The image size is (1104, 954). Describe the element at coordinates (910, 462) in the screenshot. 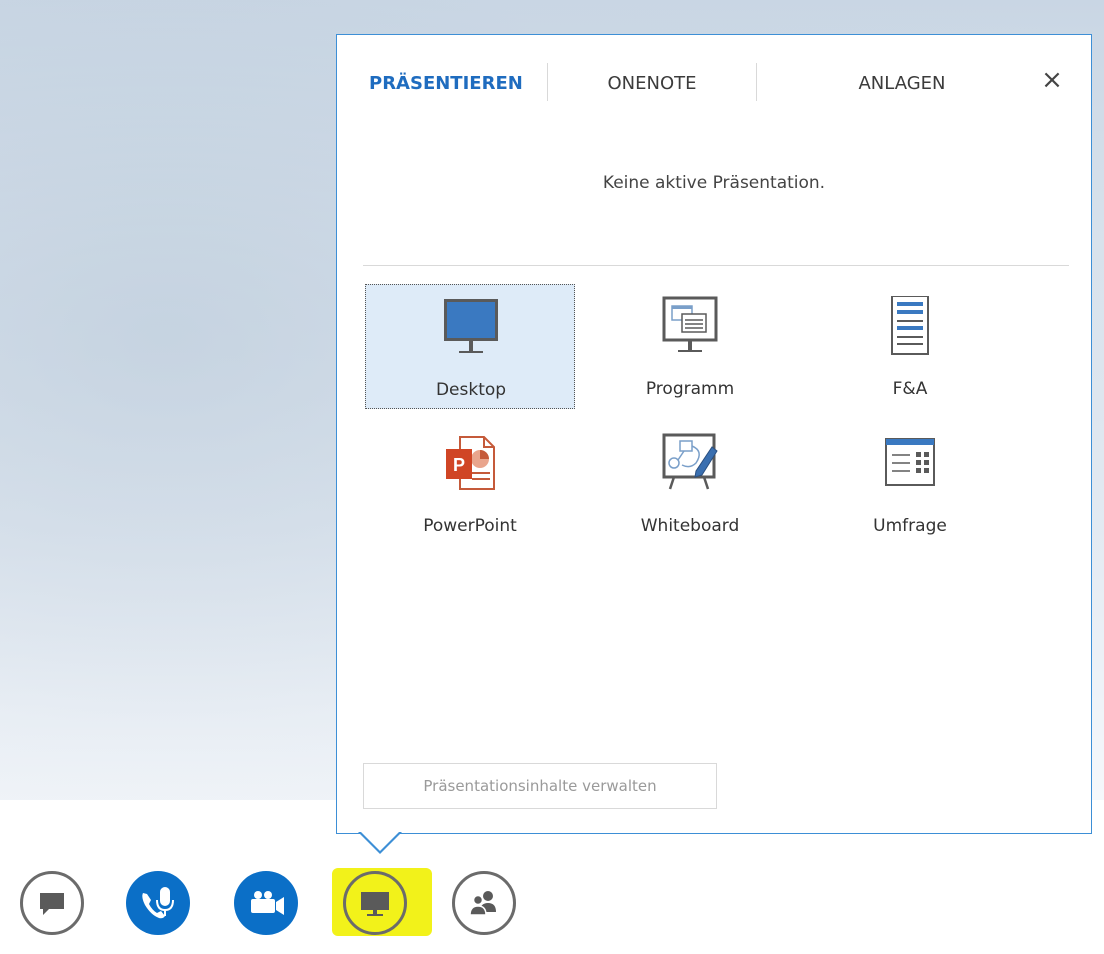

I see `poll-icon` at that location.